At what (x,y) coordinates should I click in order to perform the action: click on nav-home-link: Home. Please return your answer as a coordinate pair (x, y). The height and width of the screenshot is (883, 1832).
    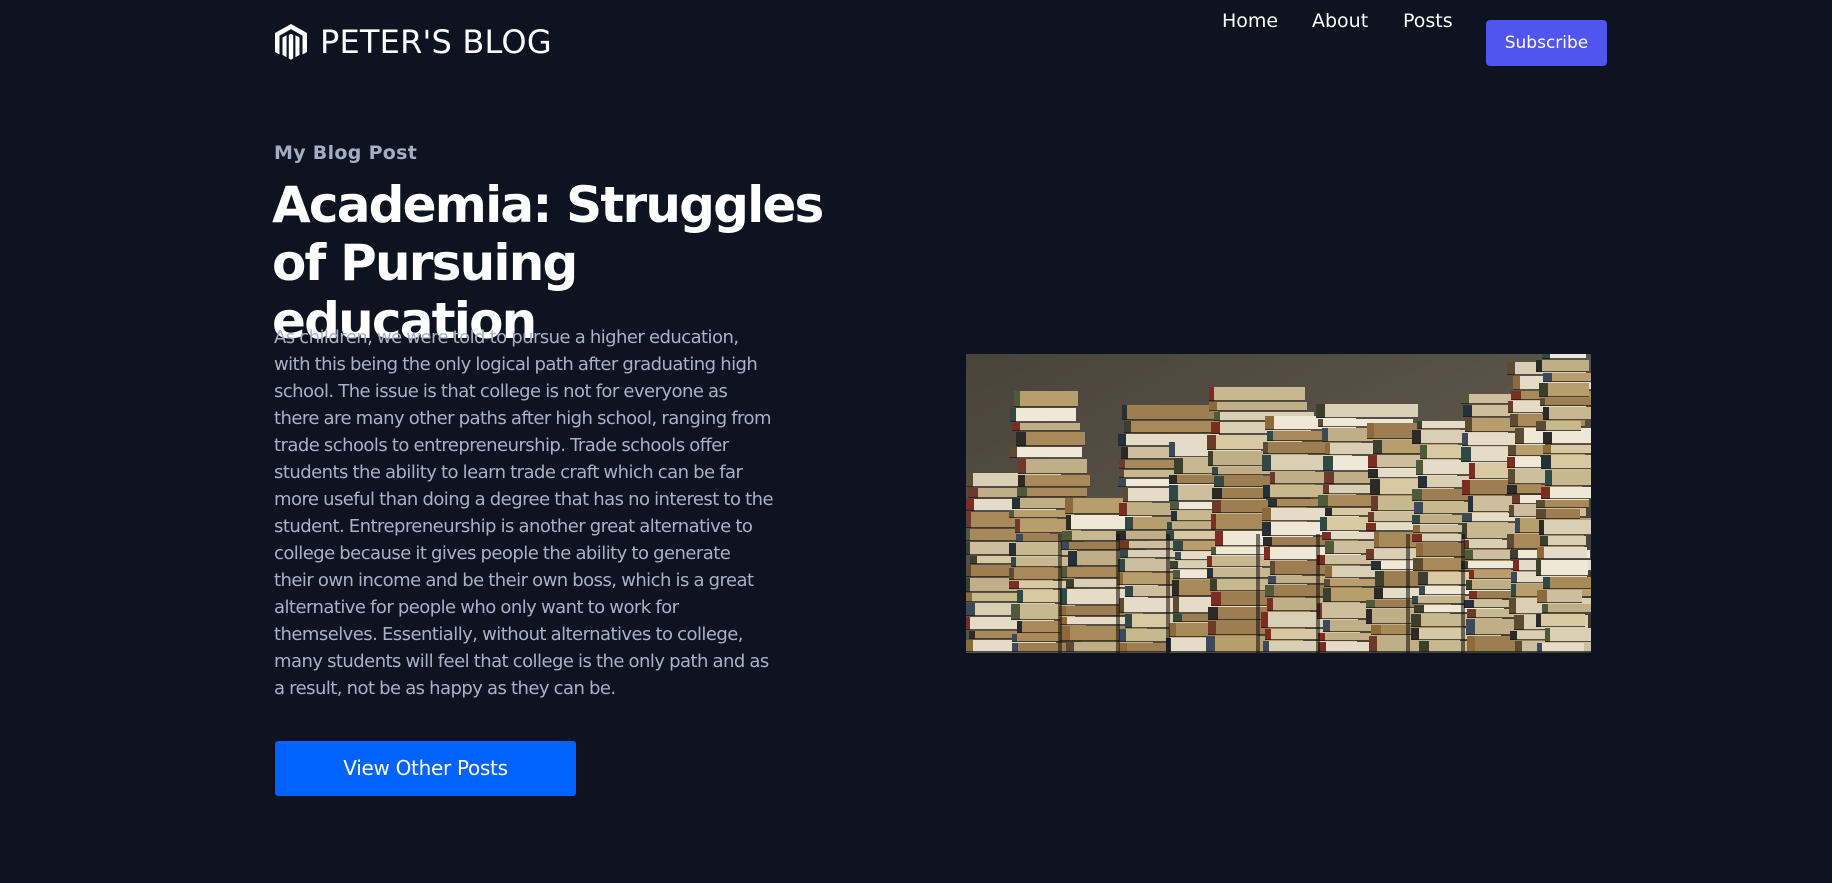
    Looking at the image, I should click on (1250, 23).